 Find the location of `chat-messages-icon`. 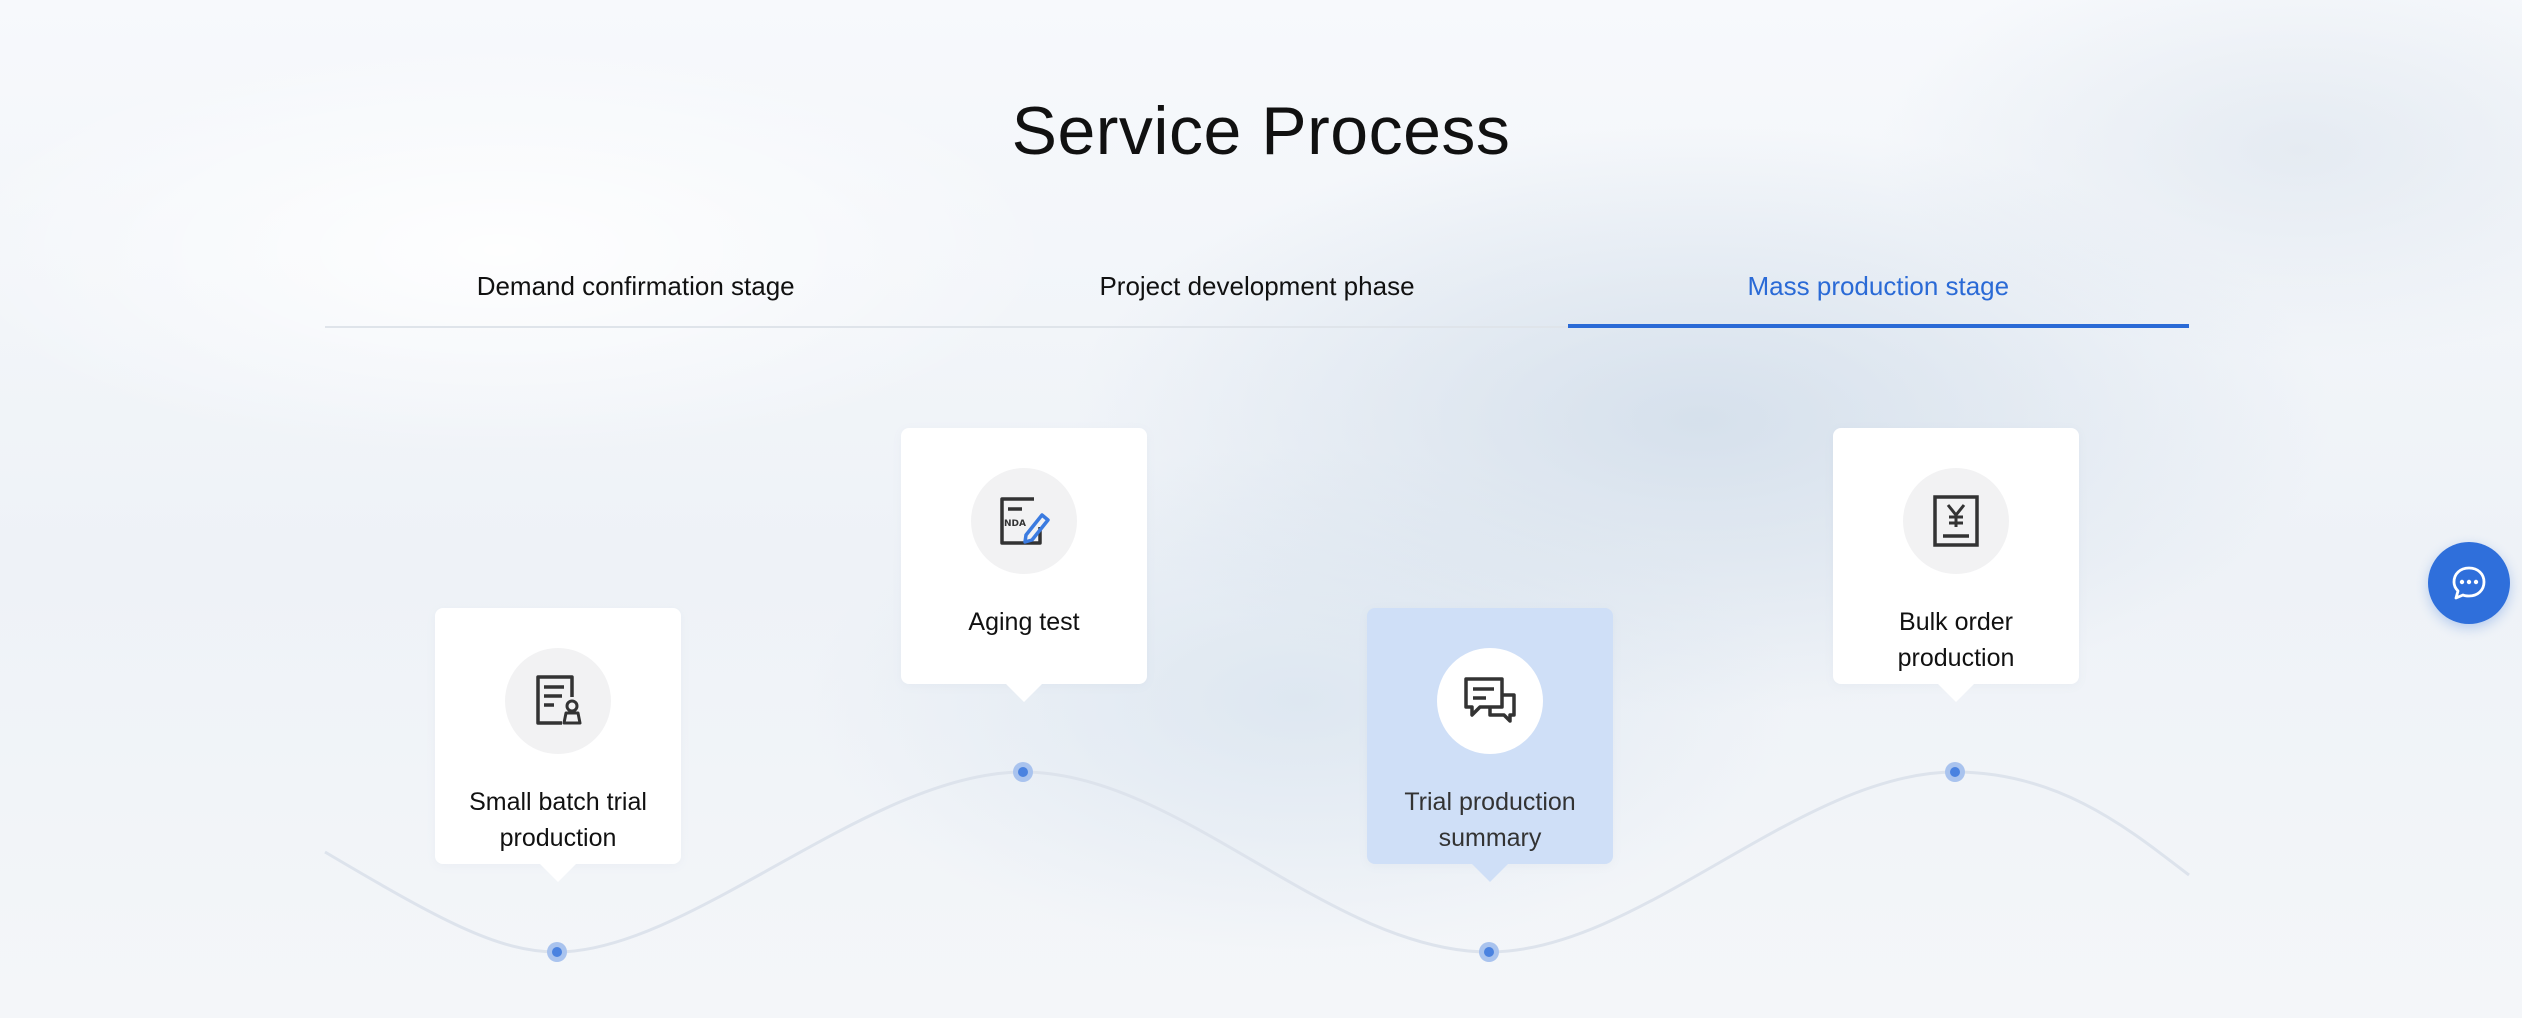

chat-messages-icon is located at coordinates (1490, 700).